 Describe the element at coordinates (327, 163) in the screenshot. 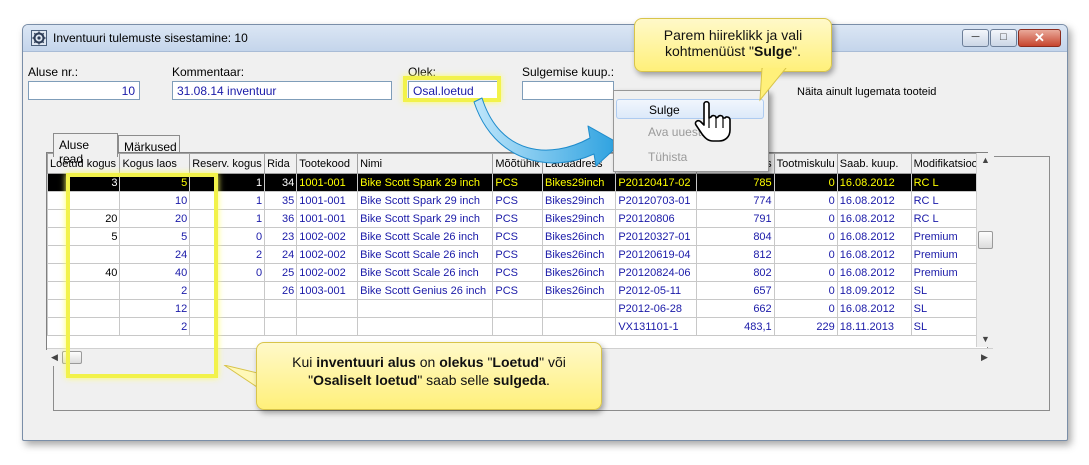

I see `column-header: Tootekood` at that location.